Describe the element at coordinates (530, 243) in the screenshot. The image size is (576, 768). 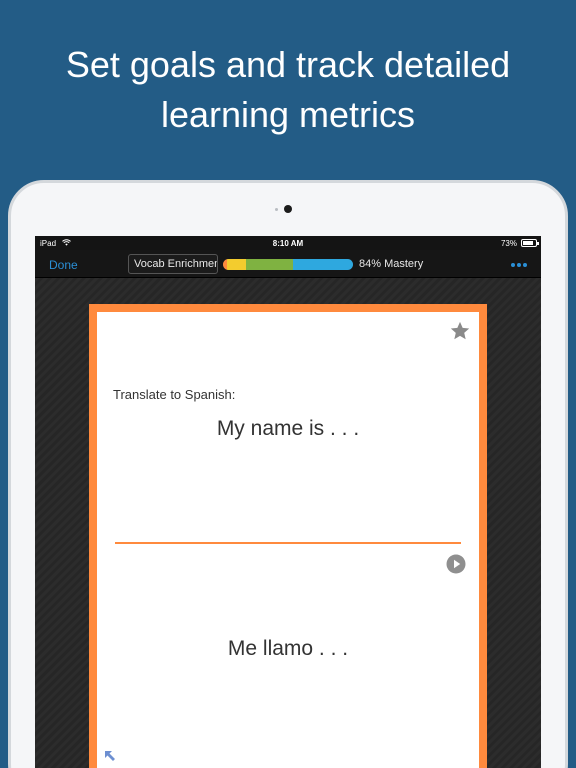
I see `battery-icon` at that location.